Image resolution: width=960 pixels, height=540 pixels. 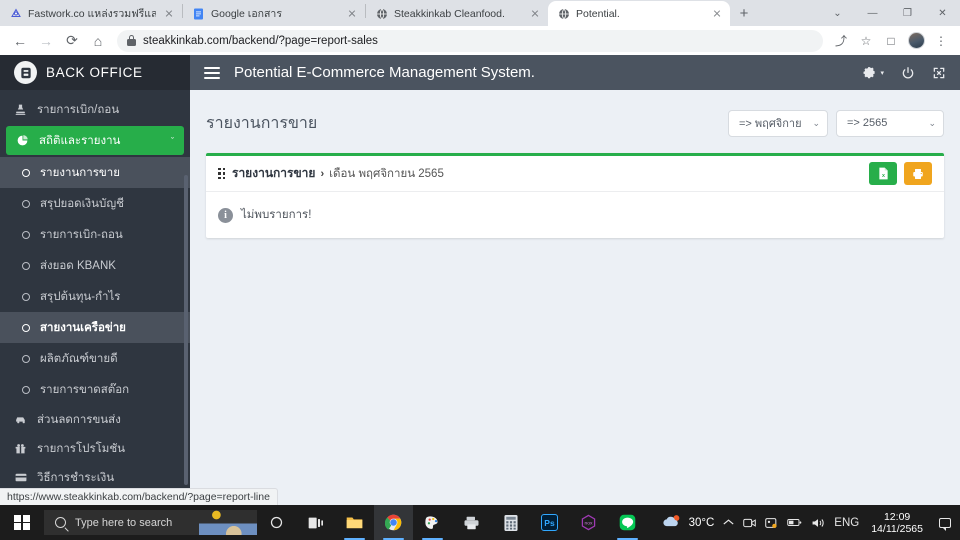 I want to click on month-select: => พฤศจิกาย ⌄, so click(x=778, y=123).